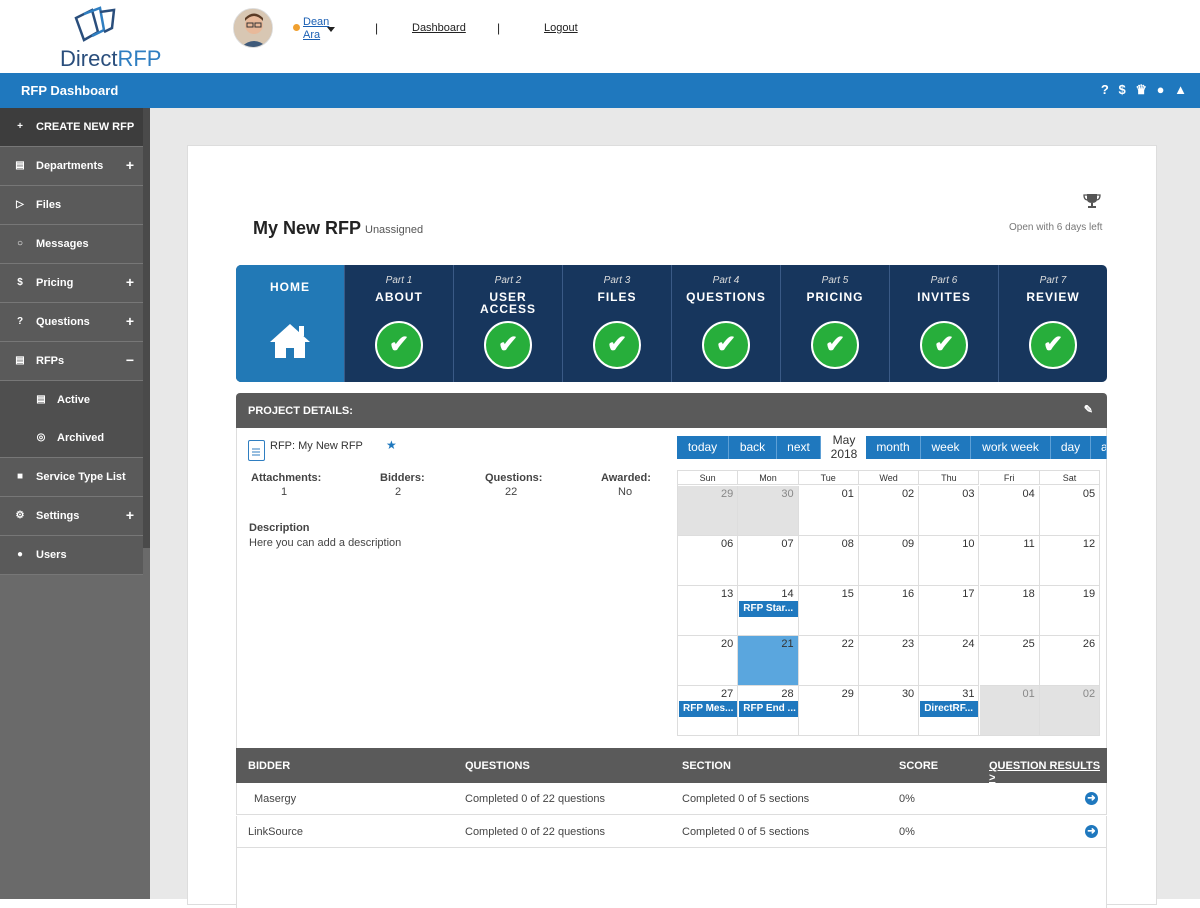  Describe the element at coordinates (1124, 89) in the screenshot. I see `dollar-icon: $` at that location.